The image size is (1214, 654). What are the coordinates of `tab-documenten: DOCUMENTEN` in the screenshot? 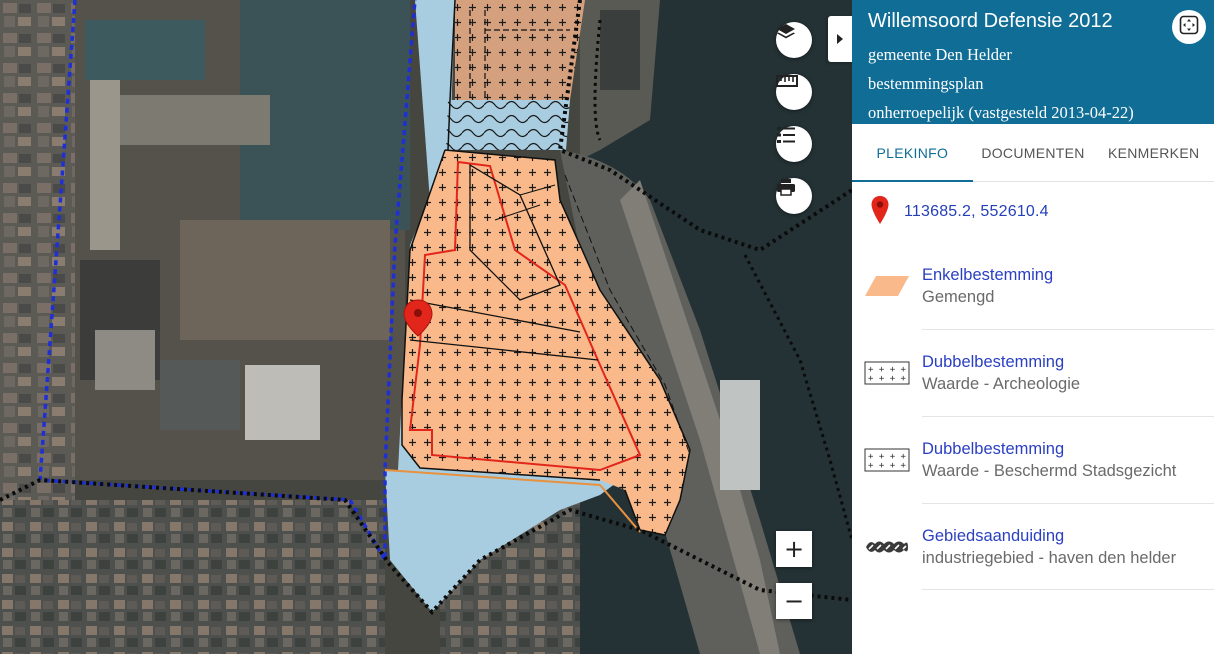 It's located at (1033, 152).